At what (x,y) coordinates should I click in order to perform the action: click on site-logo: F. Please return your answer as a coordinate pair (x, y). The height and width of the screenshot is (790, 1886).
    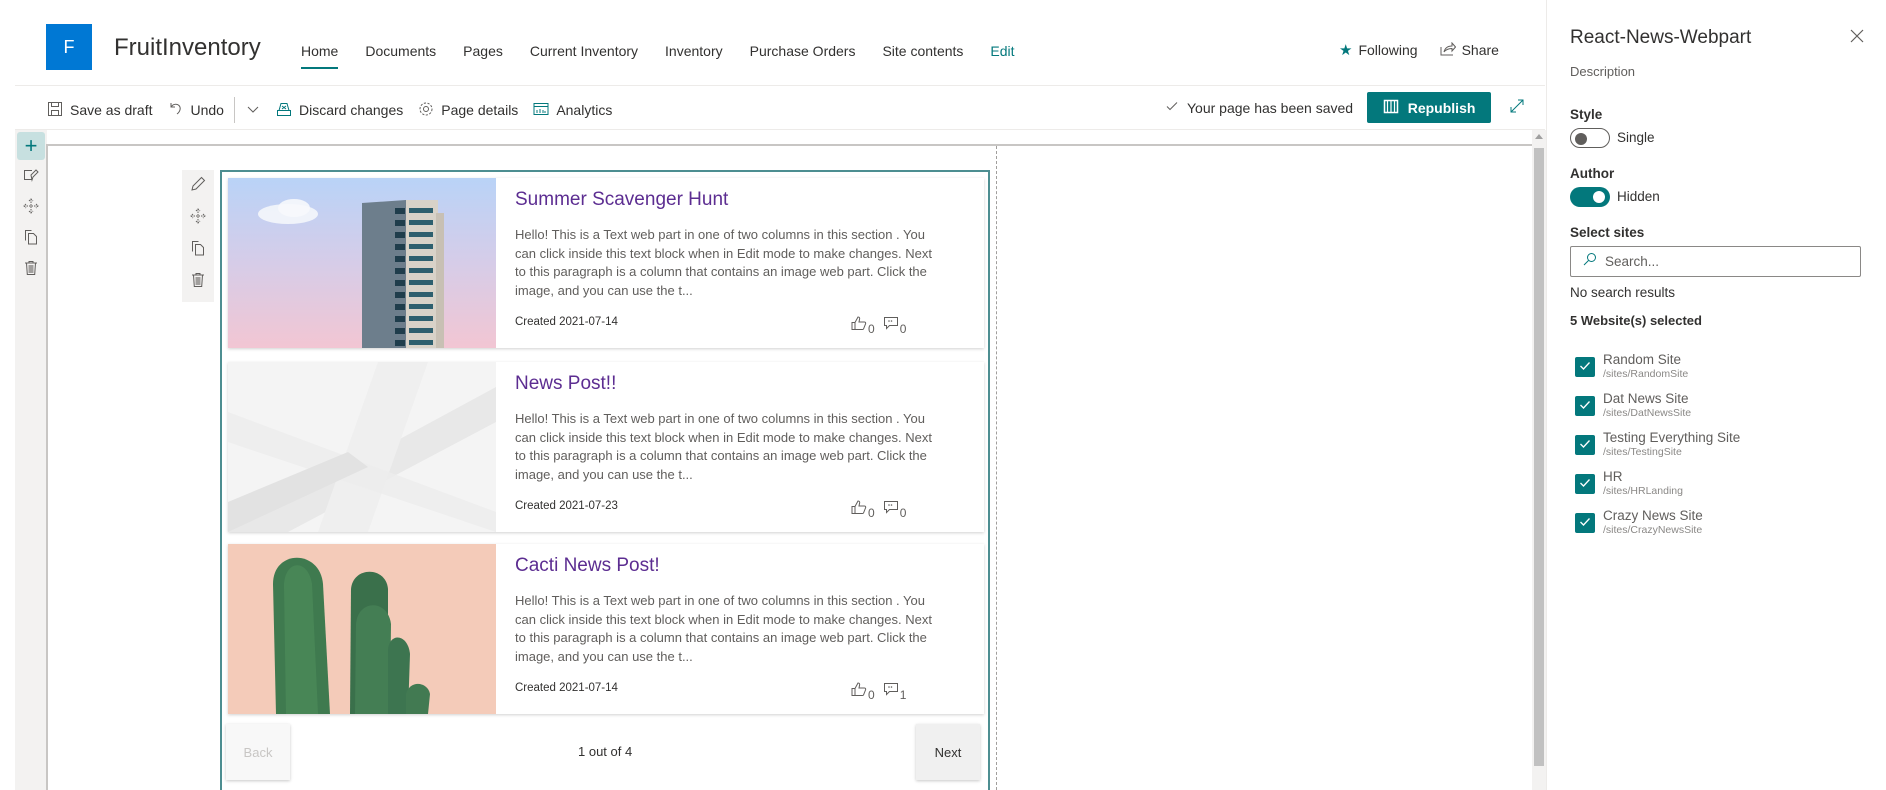
    Looking at the image, I should click on (69, 47).